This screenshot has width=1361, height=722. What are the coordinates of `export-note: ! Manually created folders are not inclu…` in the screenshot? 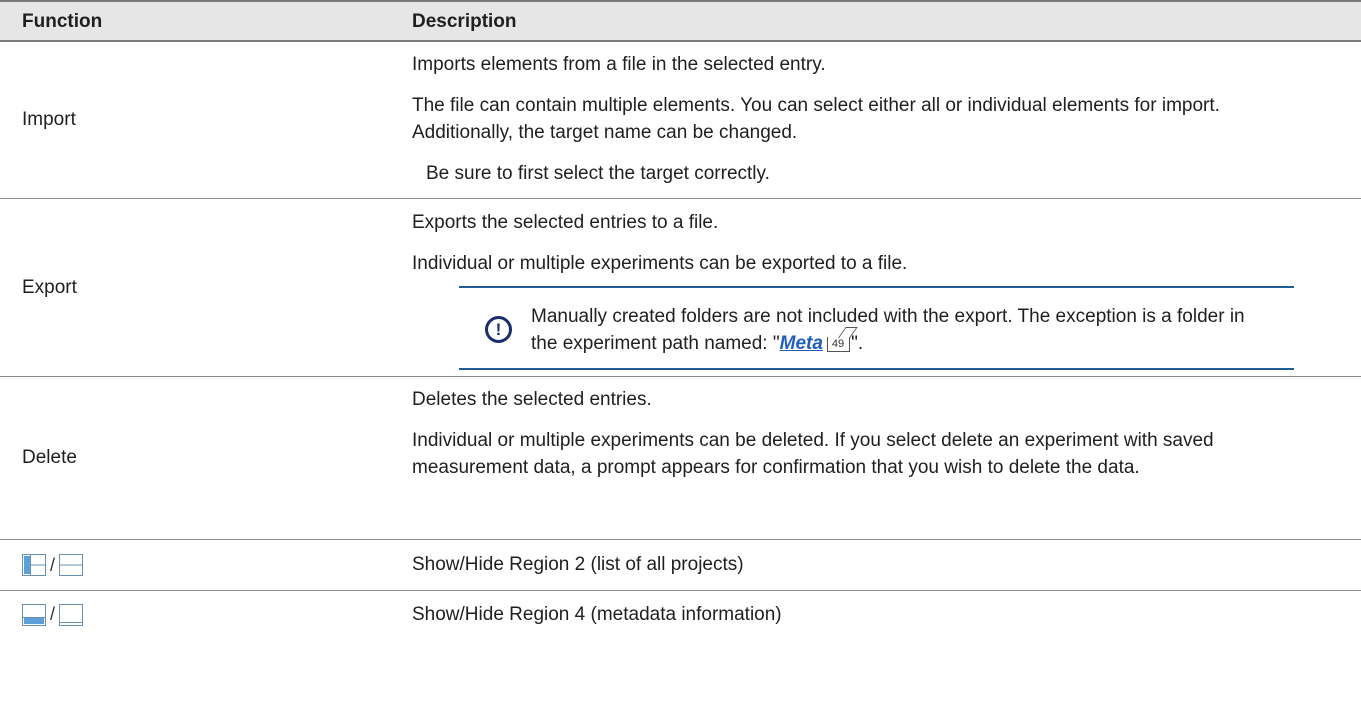 It's located at (876, 328).